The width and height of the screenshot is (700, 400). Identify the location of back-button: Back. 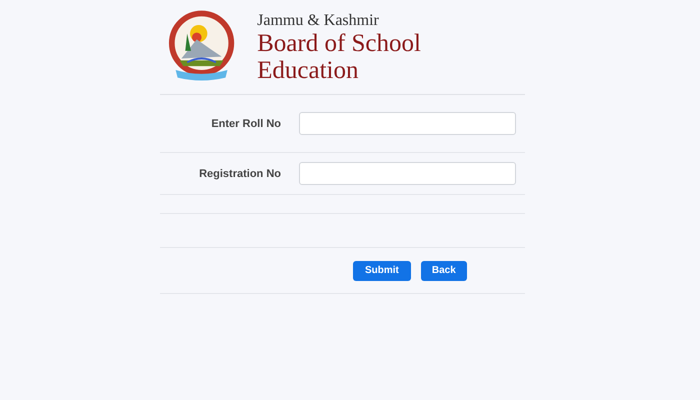
(443, 270).